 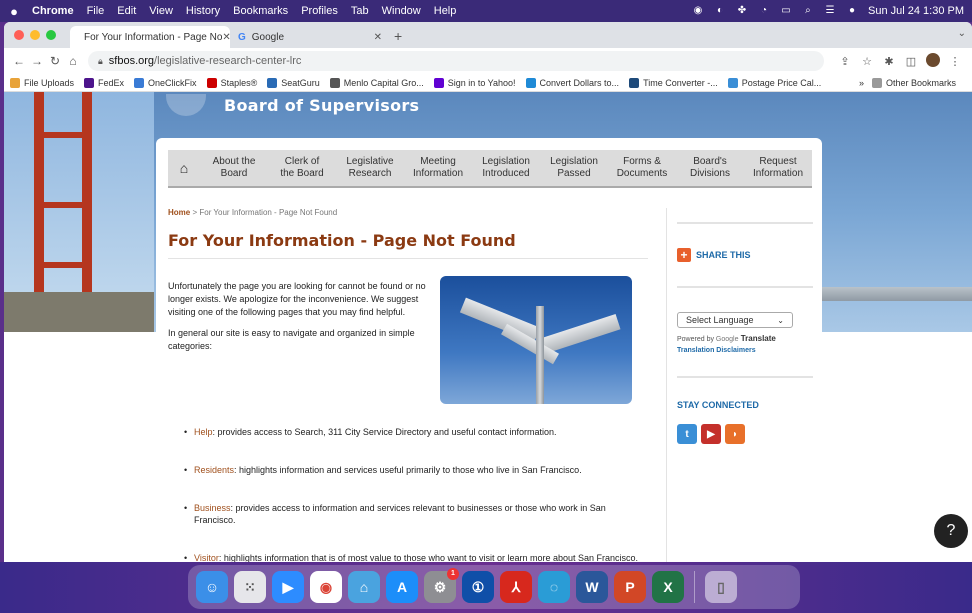 I want to click on nav-legislative-research: Legislative Research, so click(x=370, y=168).